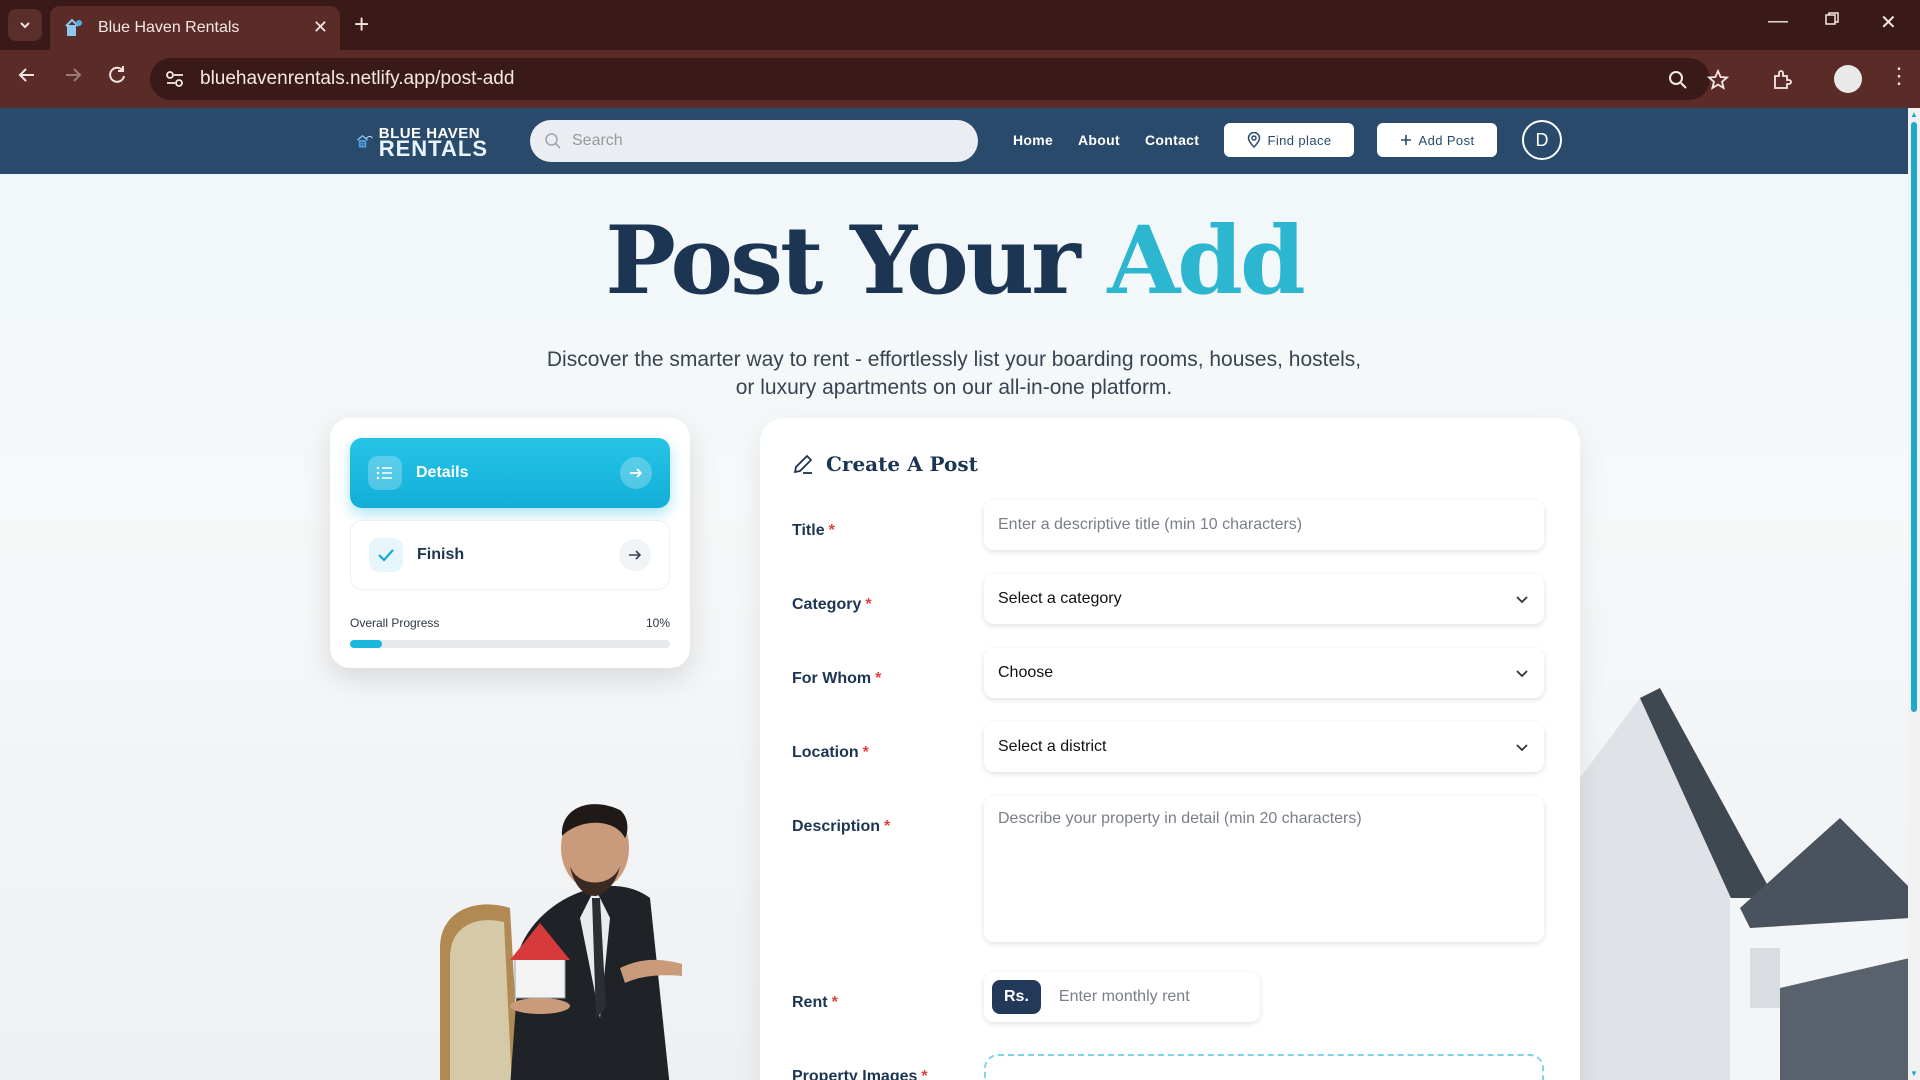 The height and width of the screenshot is (1080, 1920). What do you see at coordinates (1848, 79) in the screenshot?
I see `profile-avatar` at bounding box center [1848, 79].